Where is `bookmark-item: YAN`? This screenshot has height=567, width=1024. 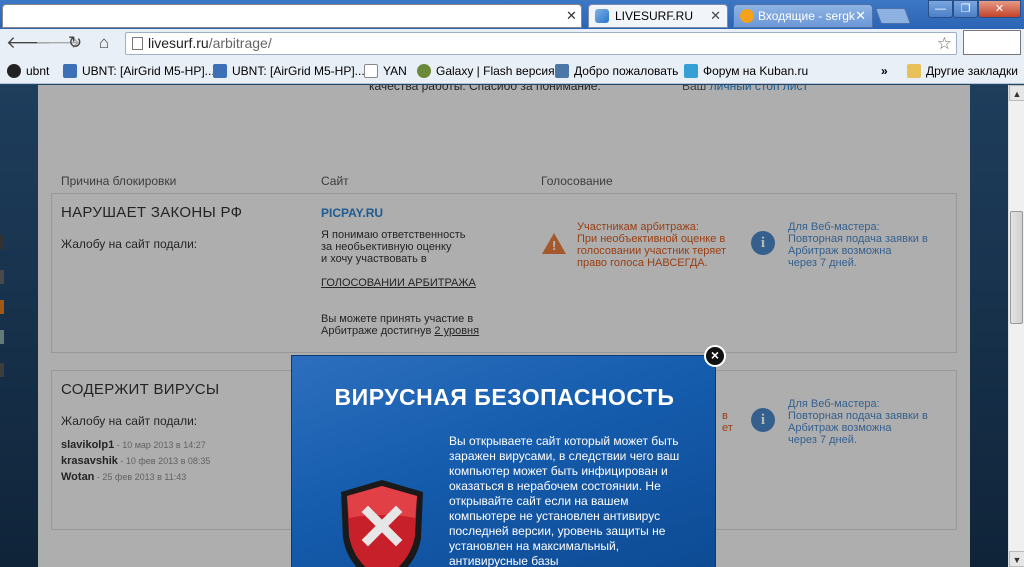 bookmark-item: YAN is located at coordinates (385, 71).